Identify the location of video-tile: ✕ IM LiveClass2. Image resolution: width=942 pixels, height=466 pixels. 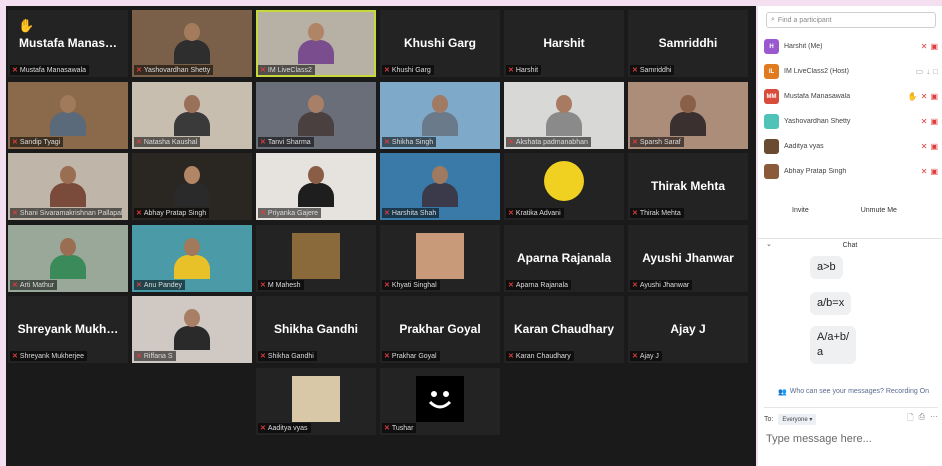
(316, 43).